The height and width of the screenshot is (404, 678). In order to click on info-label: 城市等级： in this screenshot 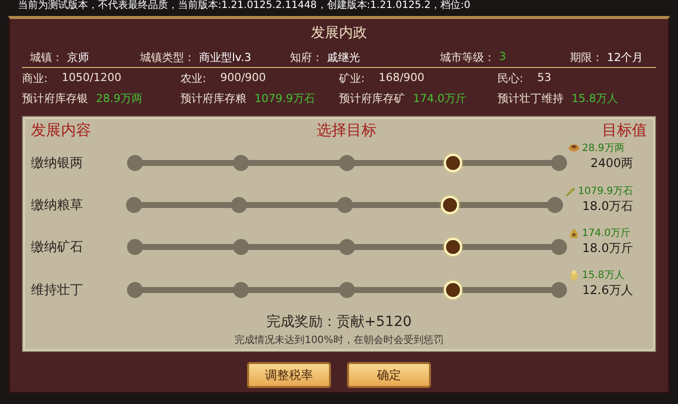, I will do `click(467, 57)`.